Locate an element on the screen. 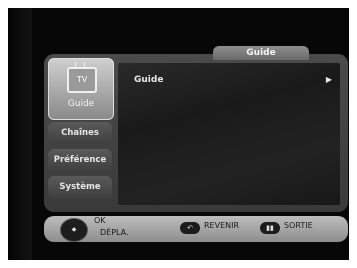 This screenshot has height=268, width=357. exit-key-icon: ▮▮ is located at coordinates (270, 228).